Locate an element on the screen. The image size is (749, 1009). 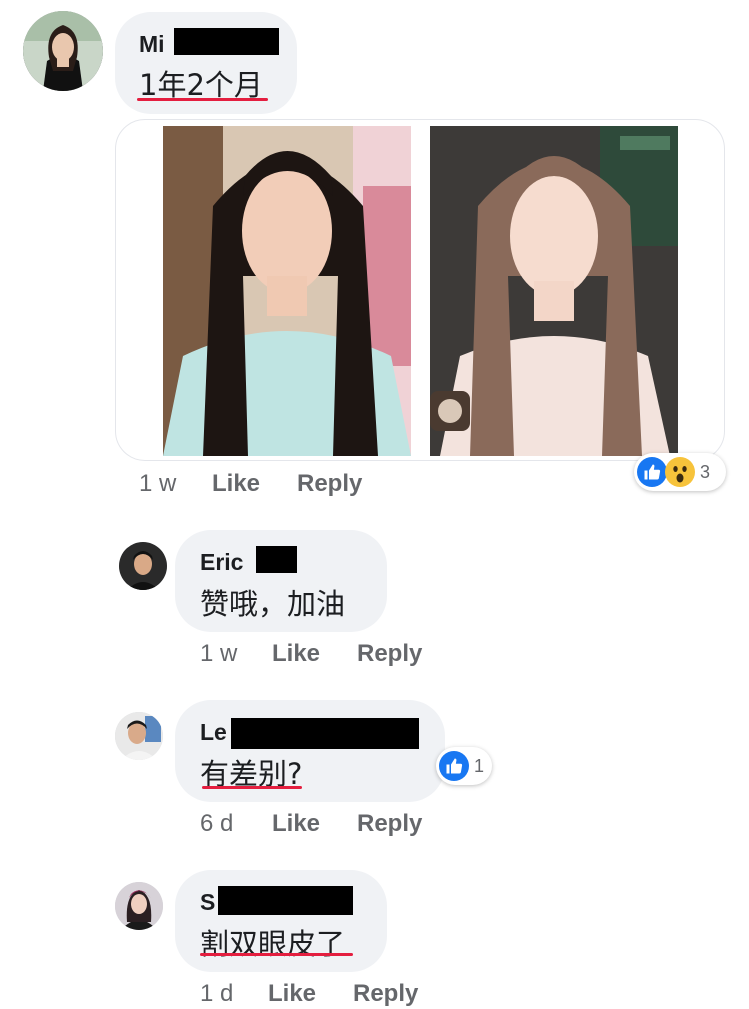
reaction-count: 1 is located at coordinates (479, 765).